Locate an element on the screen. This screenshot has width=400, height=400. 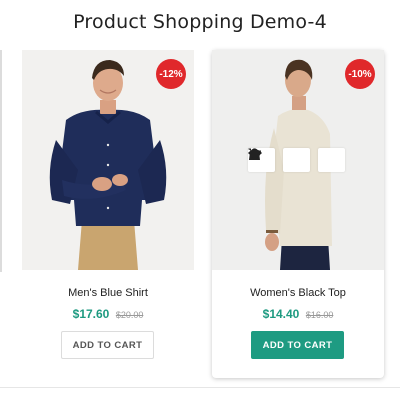
price-row: $14.40 $16.00 is located at coordinates (298, 314).